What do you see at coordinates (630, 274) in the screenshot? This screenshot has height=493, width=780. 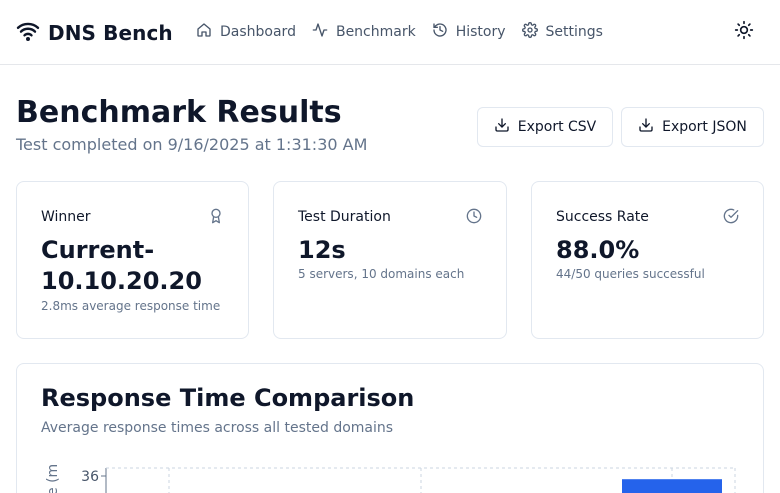 I see `success-note: 44/50 queries successful` at bounding box center [630, 274].